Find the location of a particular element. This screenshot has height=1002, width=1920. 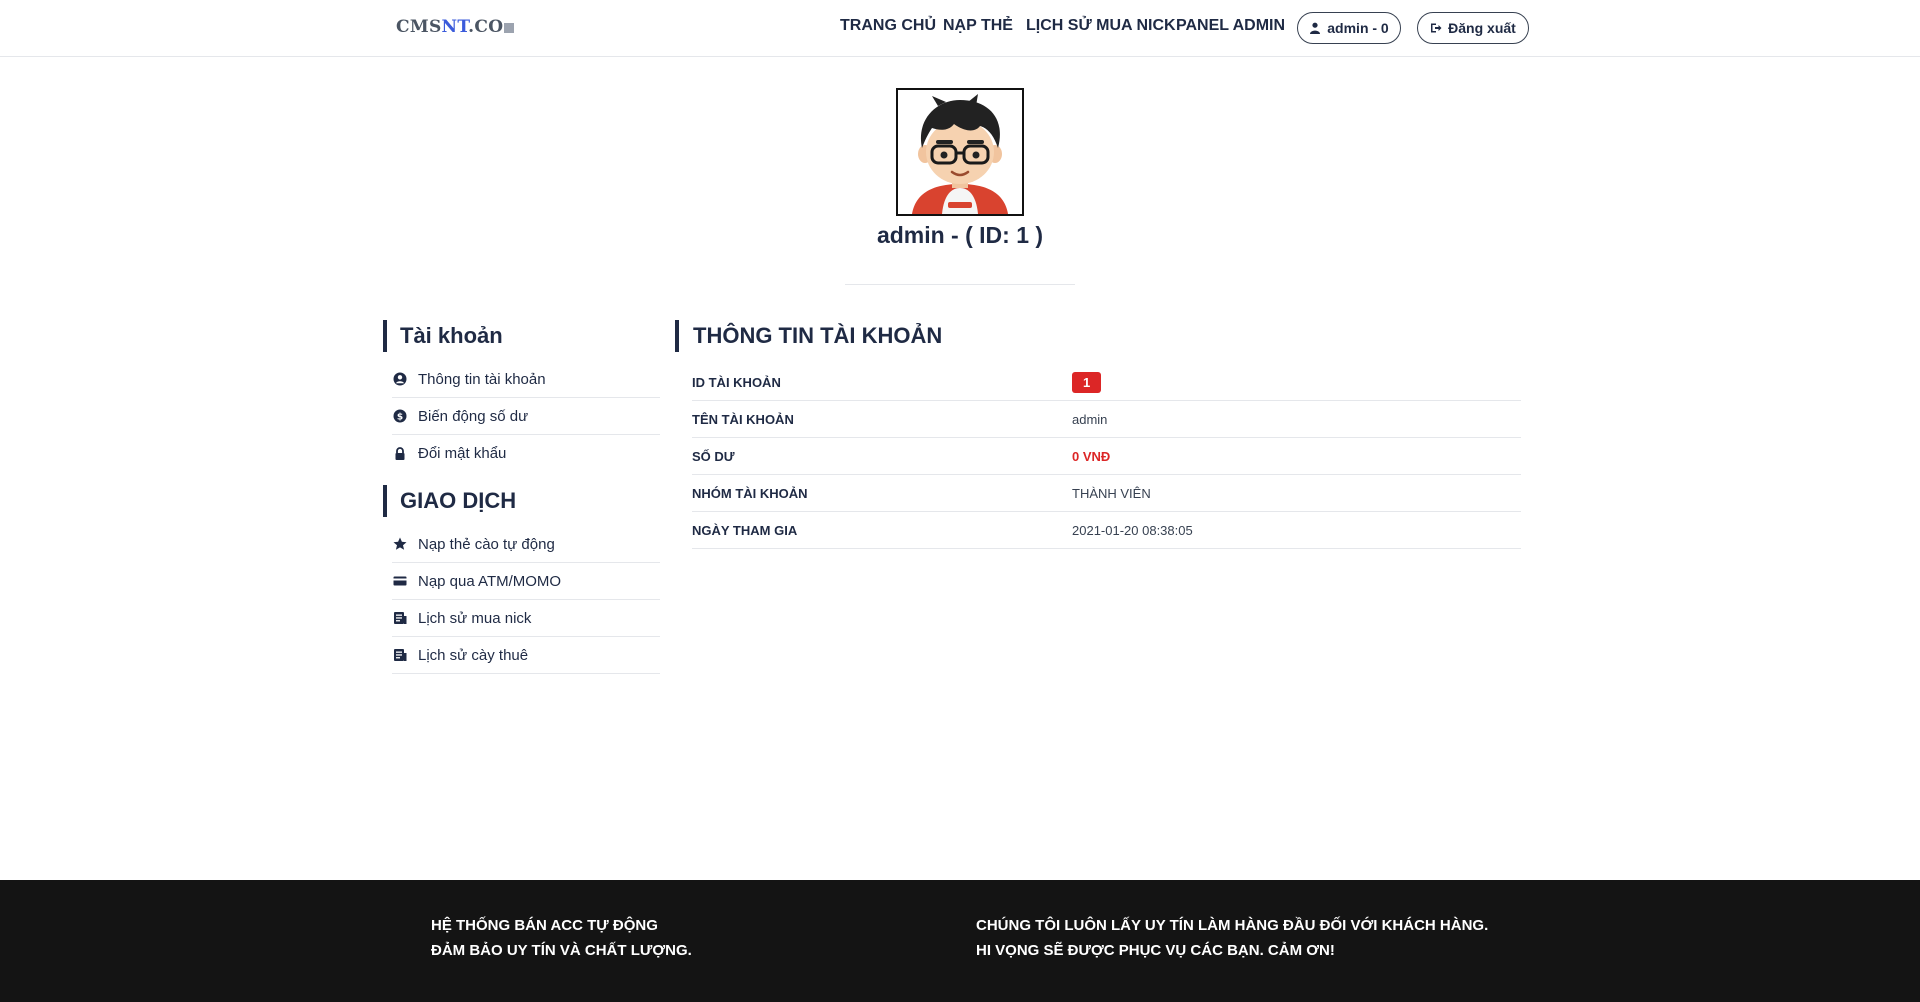

sidebar-item-nick-history: Lịch sử mua nick is located at coordinates (526, 618).